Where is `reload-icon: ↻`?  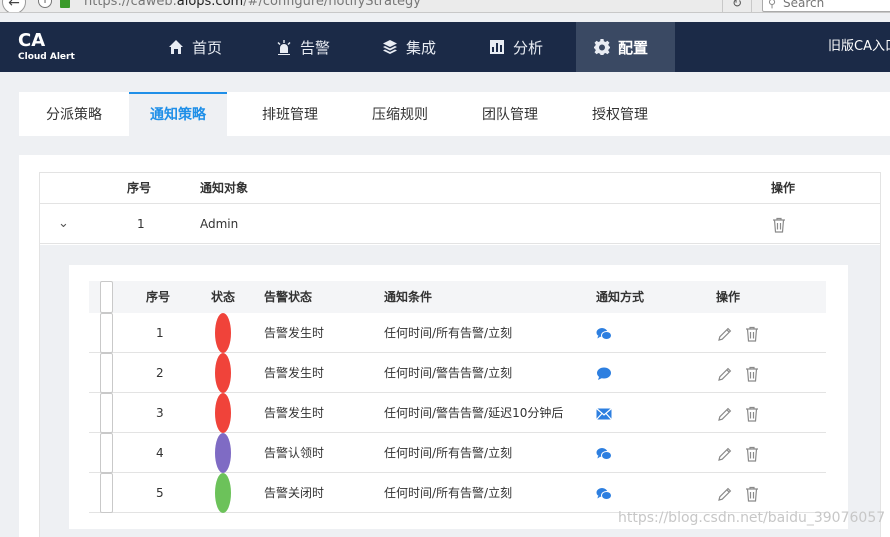 reload-icon: ↻ is located at coordinates (737, 6).